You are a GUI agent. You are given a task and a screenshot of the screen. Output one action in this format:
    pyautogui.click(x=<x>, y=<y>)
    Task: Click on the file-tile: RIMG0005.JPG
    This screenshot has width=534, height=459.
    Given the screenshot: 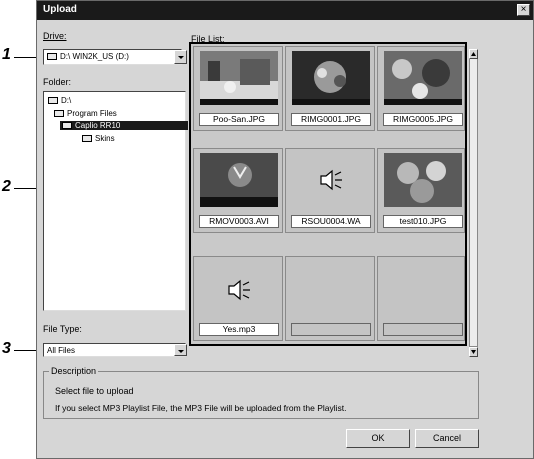 What is the action you would take?
    pyautogui.click(x=421, y=88)
    